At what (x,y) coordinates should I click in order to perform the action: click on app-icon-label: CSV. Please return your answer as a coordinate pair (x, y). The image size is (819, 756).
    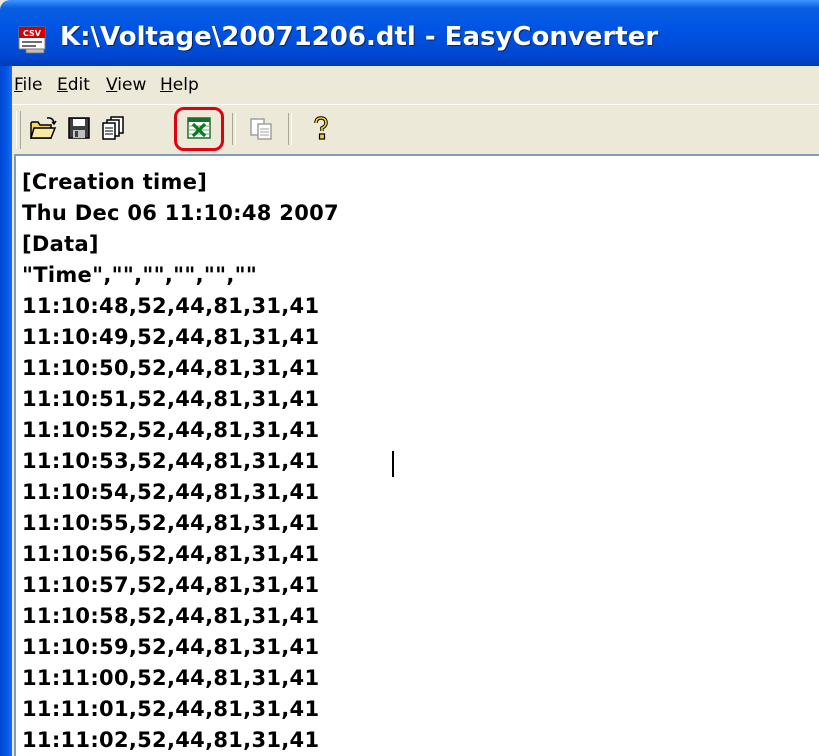
    Looking at the image, I should click on (32, 33).